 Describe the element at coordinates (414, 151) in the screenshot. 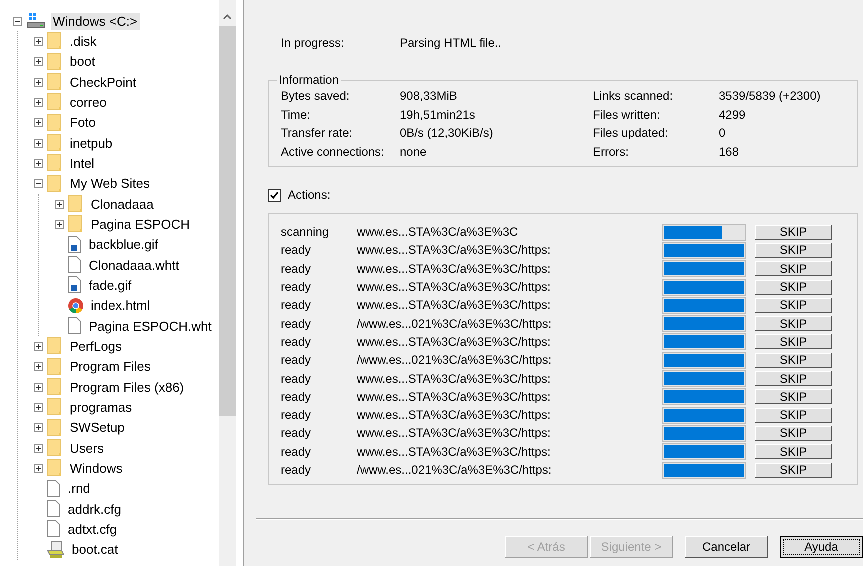

I see `info-value: none` at that location.